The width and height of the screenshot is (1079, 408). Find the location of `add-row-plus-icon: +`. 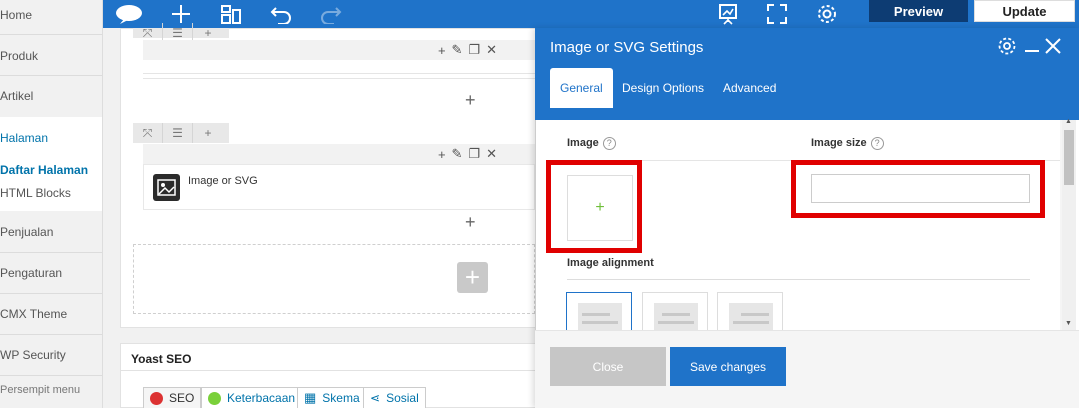

add-row-plus-icon: + is located at coordinates (472, 277).